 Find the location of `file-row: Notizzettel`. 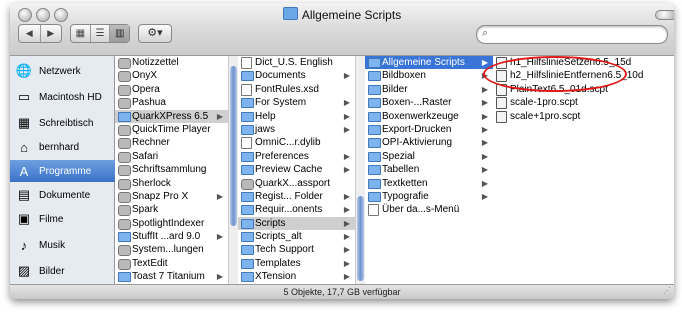

file-row: Notizzettel is located at coordinates (171, 62).